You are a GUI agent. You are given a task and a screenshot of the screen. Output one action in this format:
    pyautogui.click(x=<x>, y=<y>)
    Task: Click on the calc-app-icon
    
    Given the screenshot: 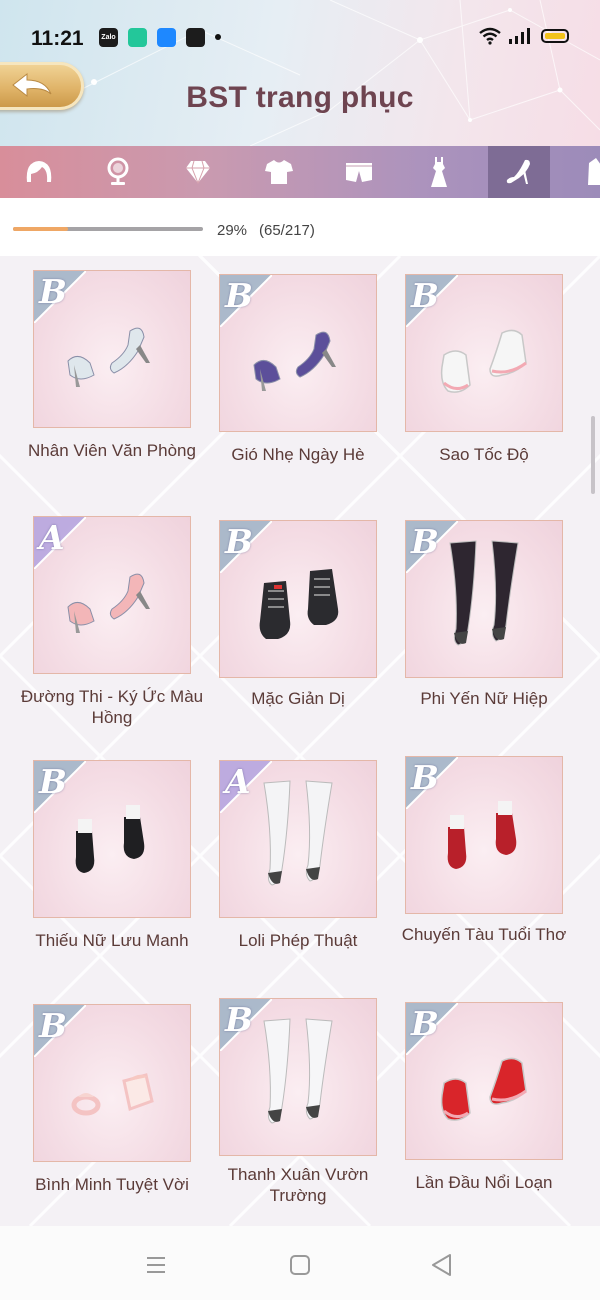 What is the action you would take?
    pyautogui.click(x=137, y=37)
    